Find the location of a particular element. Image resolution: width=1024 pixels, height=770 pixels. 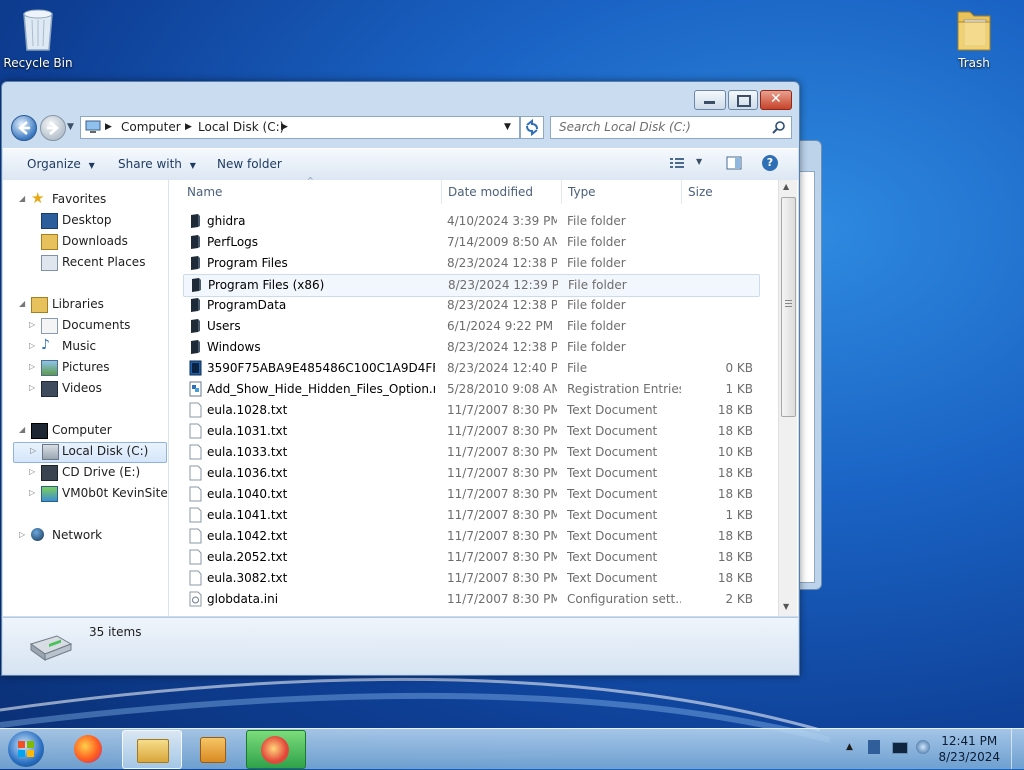

column-header-name: Name ^ is located at coordinates (311, 190).